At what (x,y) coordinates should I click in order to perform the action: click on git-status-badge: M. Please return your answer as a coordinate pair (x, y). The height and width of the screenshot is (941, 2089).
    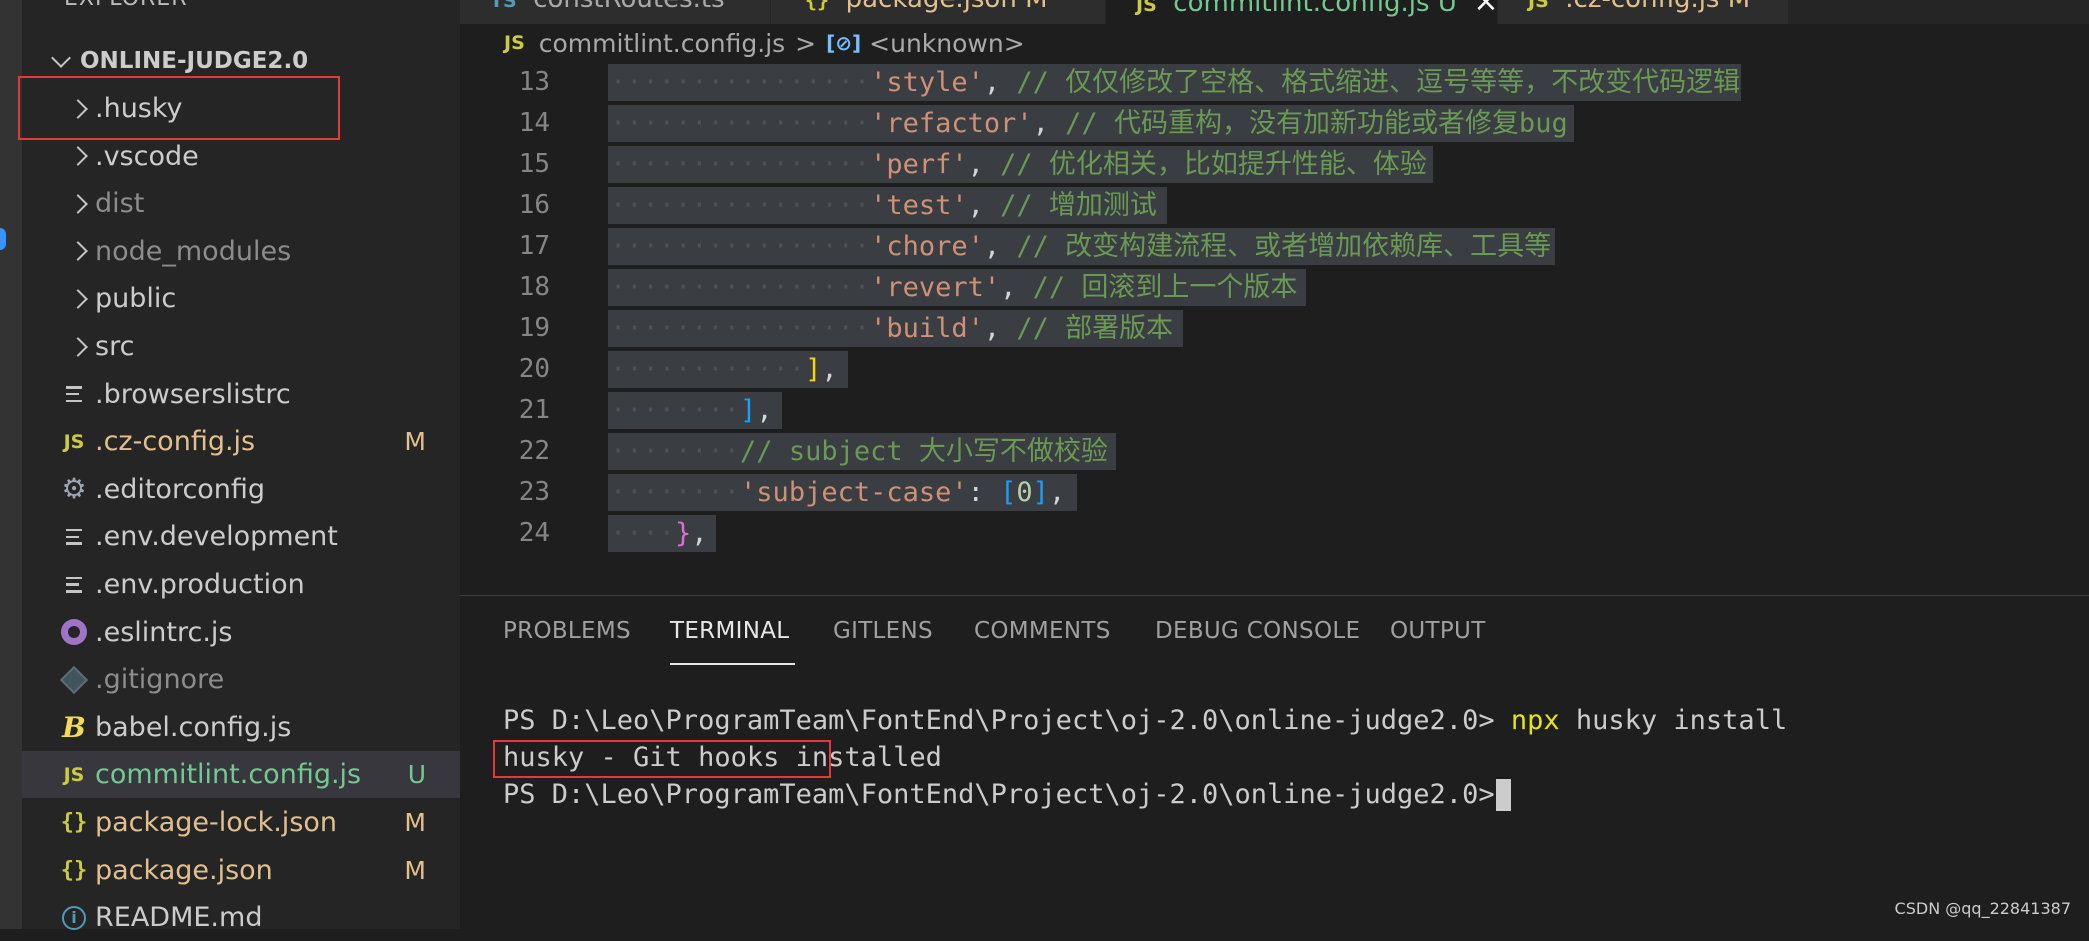
    Looking at the image, I should click on (415, 870).